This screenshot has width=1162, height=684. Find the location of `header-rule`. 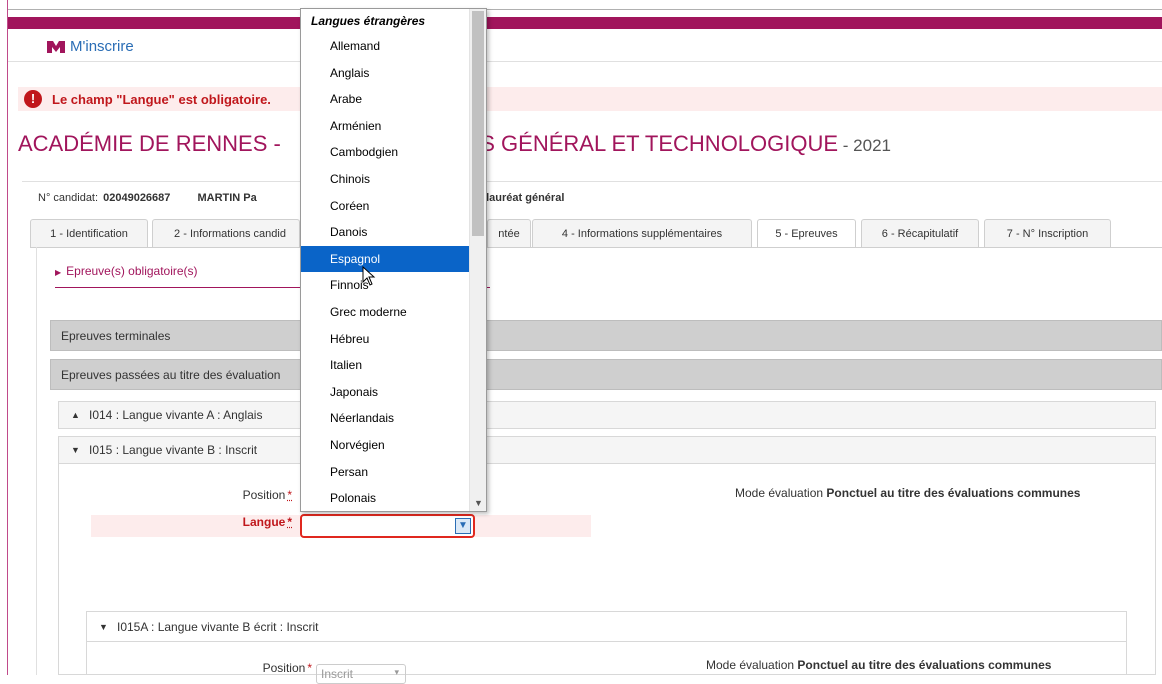

header-rule is located at coordinates (585, 61).